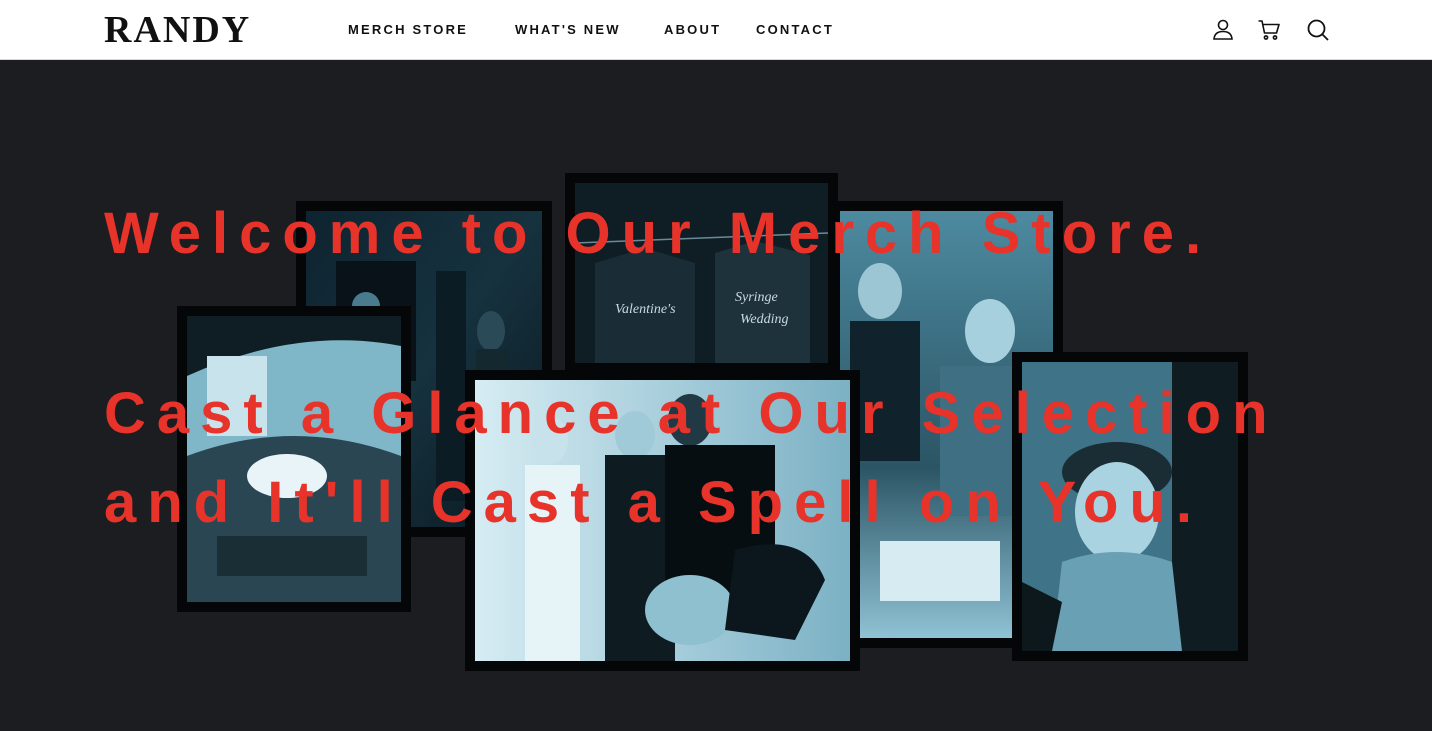  I want to click on search-icon, so click(1318, 30).